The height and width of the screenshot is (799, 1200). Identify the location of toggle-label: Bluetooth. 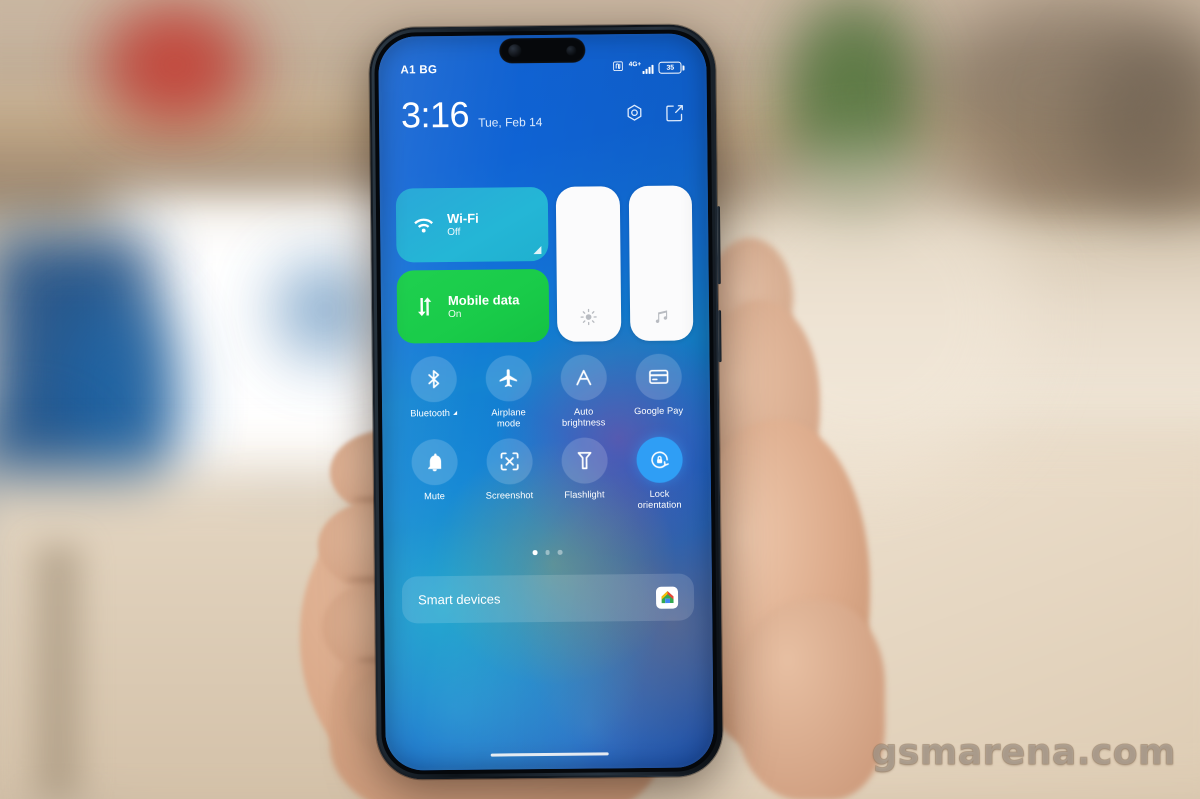
(434, 413).